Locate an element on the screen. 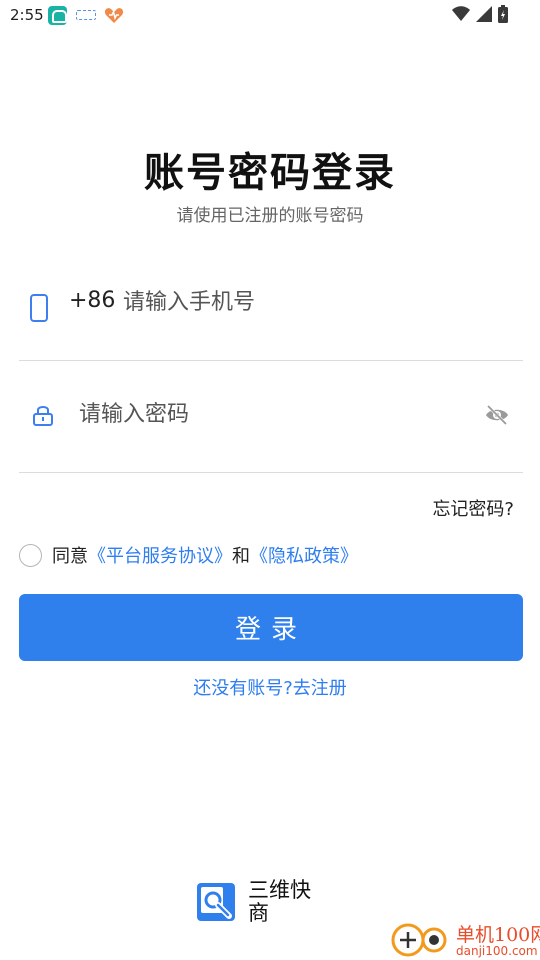 The image size is (540, 960). app-notification-icon is located at coordinates (57, 15).